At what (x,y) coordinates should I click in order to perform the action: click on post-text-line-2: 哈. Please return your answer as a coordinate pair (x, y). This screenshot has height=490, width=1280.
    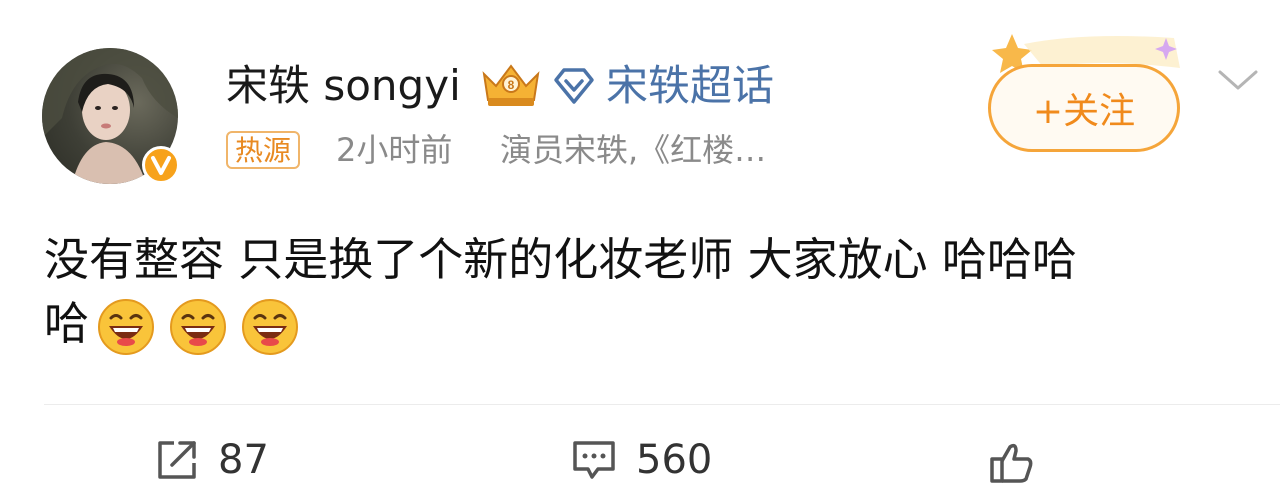
    Looking at the image, I should click on (67, 323).